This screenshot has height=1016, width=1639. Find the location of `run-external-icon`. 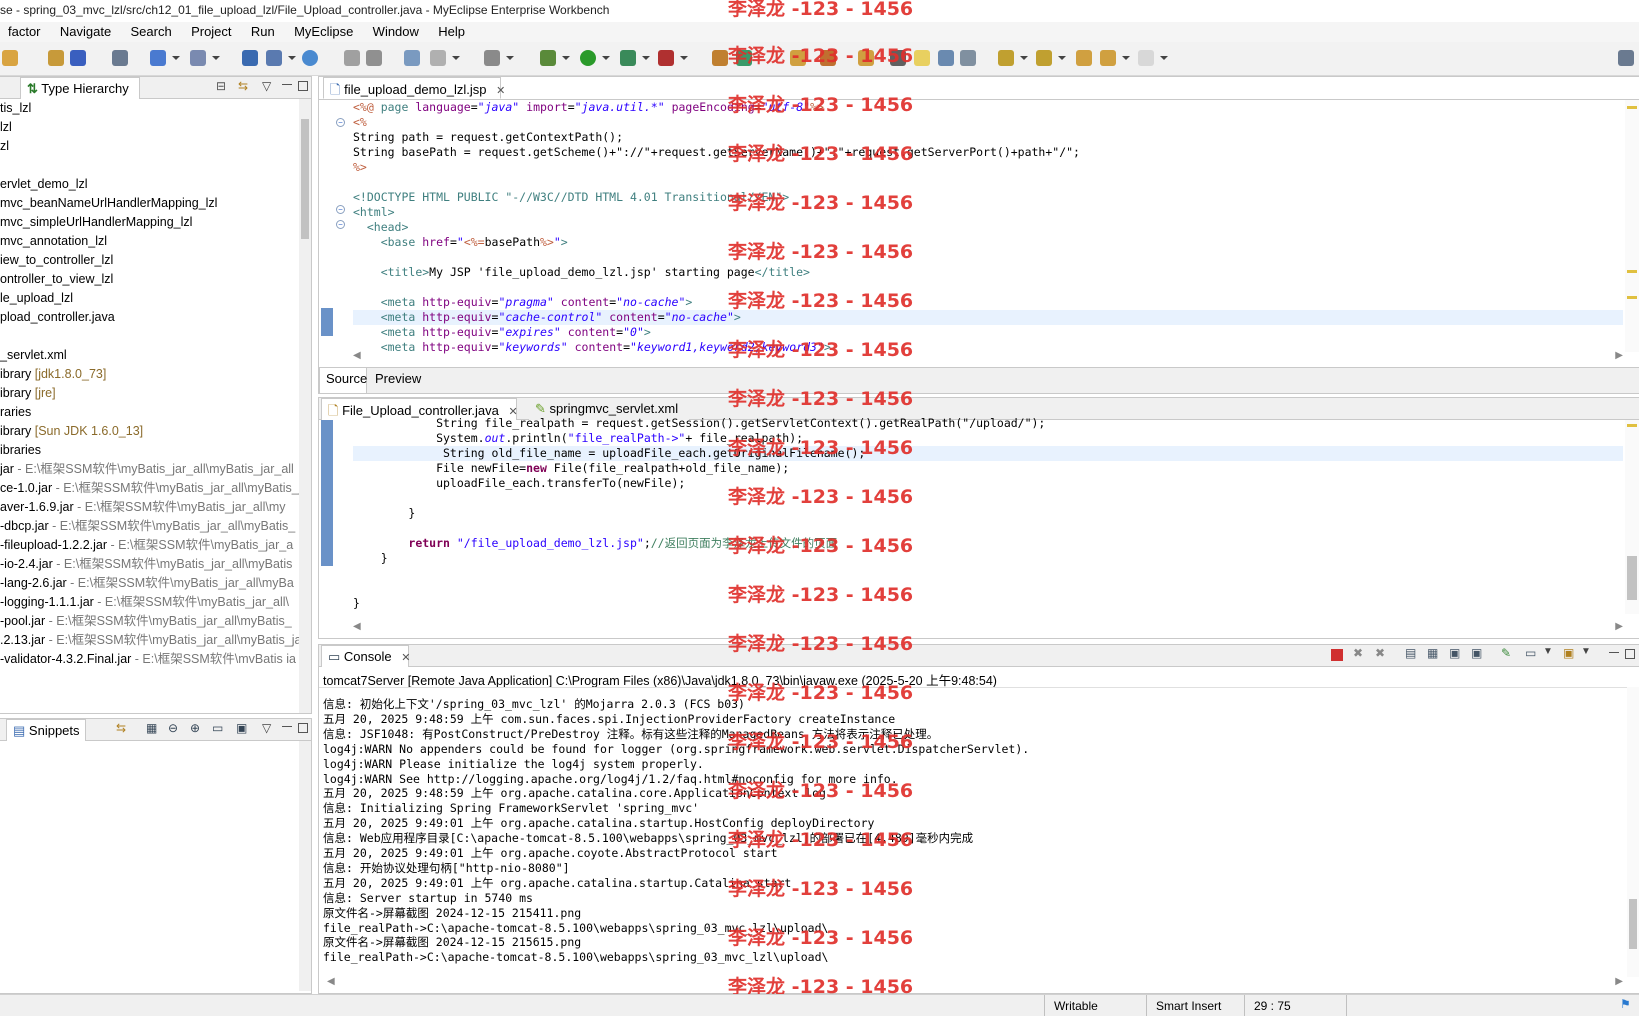

run-external-icon is located at coordinates (628, 58).